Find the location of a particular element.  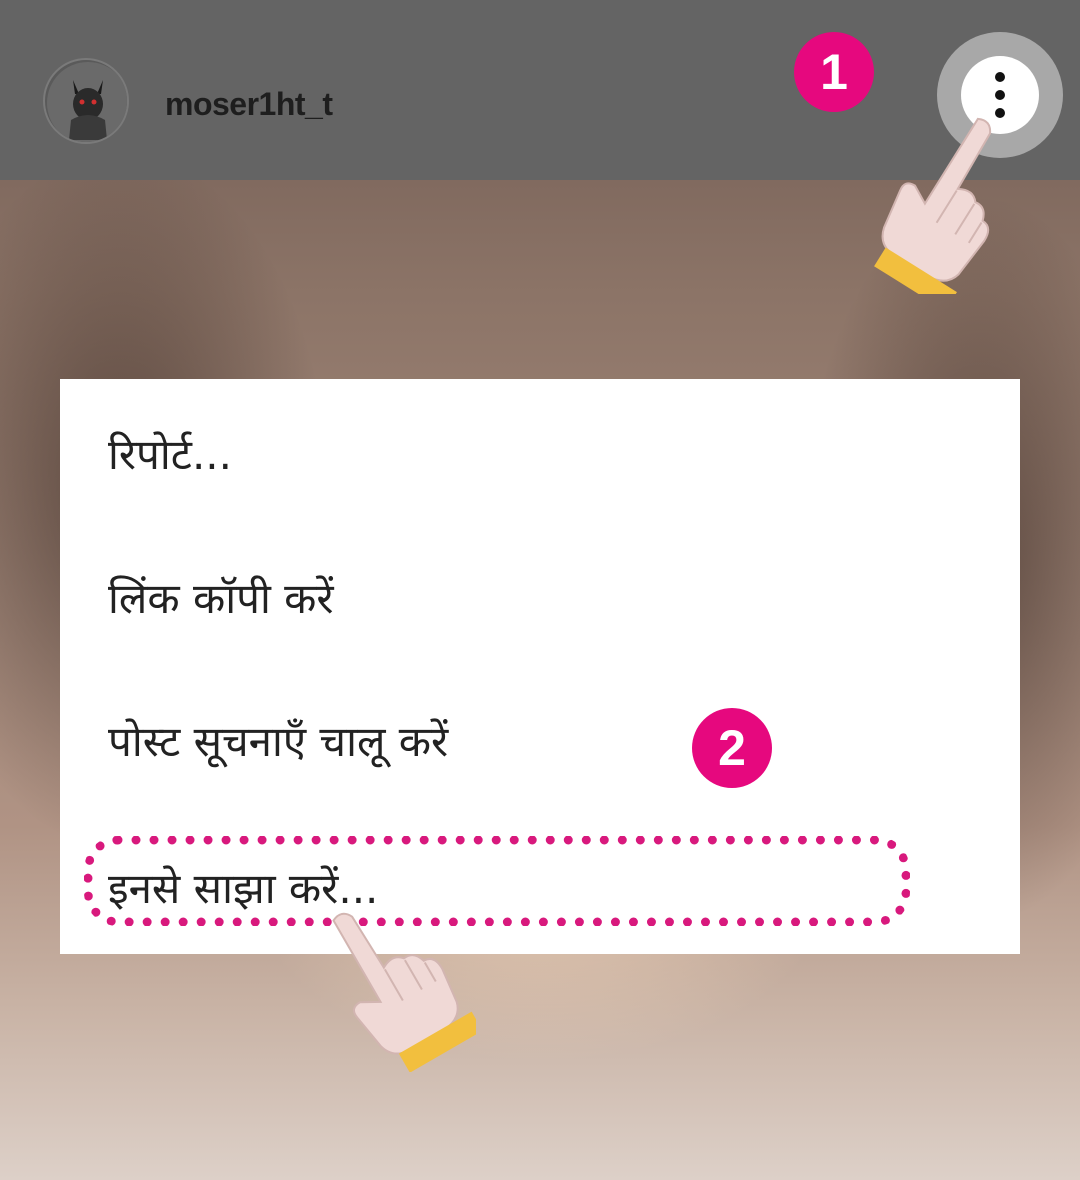

avatar is located at coordinates (86, 101).